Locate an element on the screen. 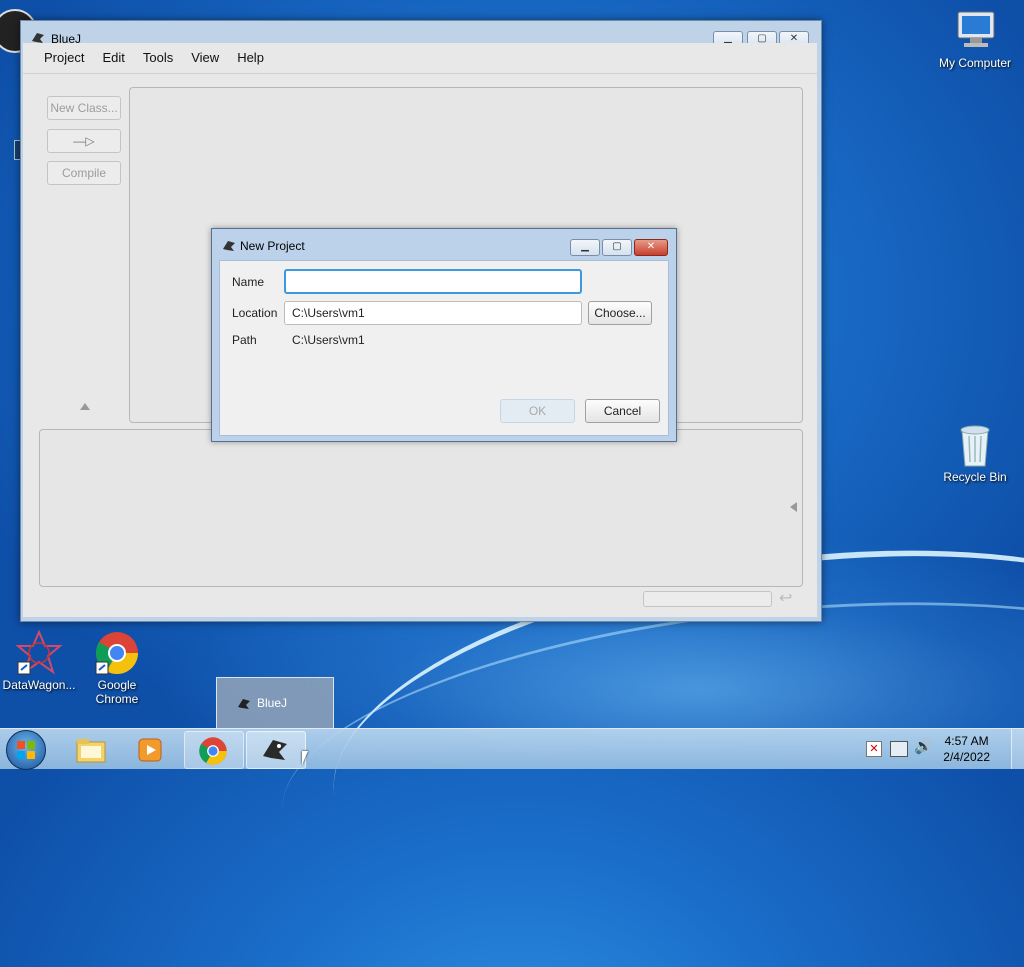  network-icon is located at coordinates (899, 749).